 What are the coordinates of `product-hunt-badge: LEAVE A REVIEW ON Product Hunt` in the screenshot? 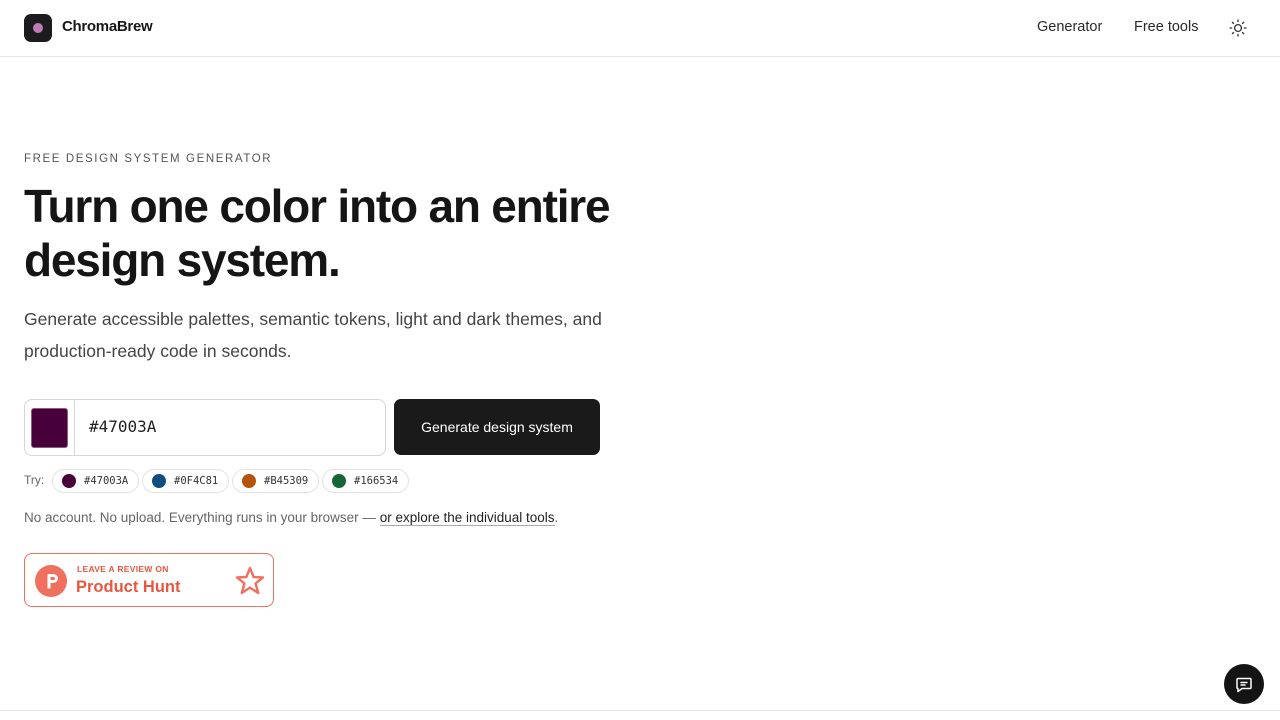 It's located at (149, 580).